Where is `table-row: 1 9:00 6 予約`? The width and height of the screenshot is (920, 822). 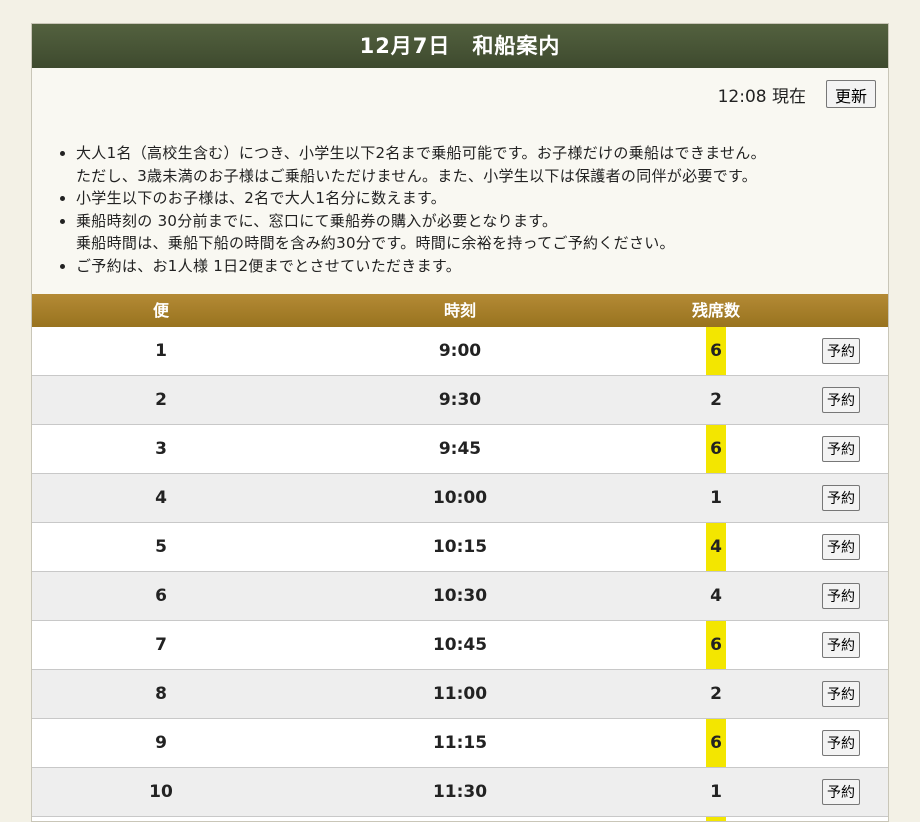
table-row: 1 9:00 6 予約 is located at coordinates (460, 351).